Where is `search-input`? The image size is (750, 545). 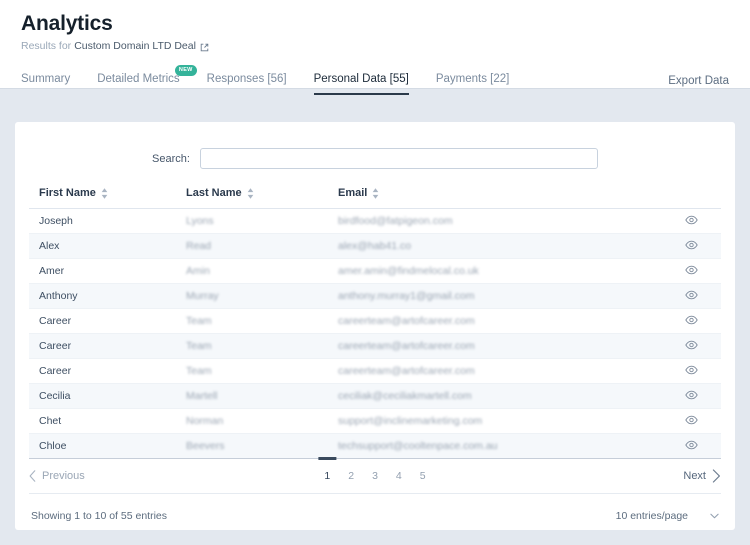 search-input is located at coordinates (398, 158).